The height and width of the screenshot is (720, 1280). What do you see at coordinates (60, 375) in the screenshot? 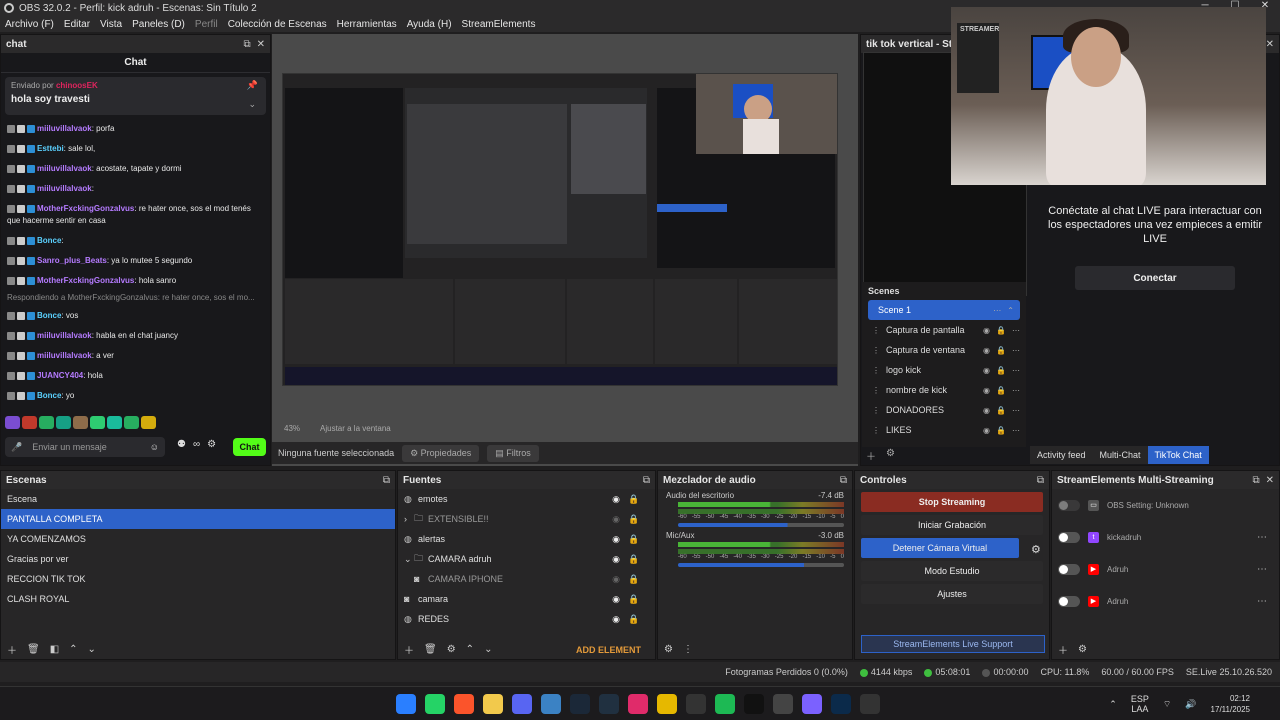
I see `chat-username: JUANCY404` at bounding box center [60, 375].